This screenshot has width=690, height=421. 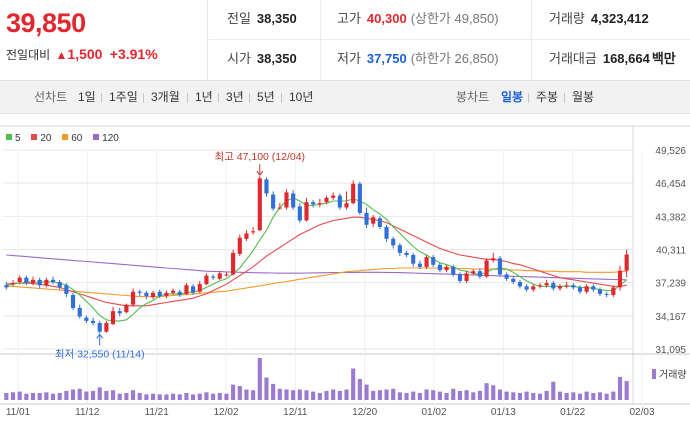 What do you see at coordinates (87, 412) in the screenshot?
I see `x-tick-label: 11/12` at bounding box center [87, 412].